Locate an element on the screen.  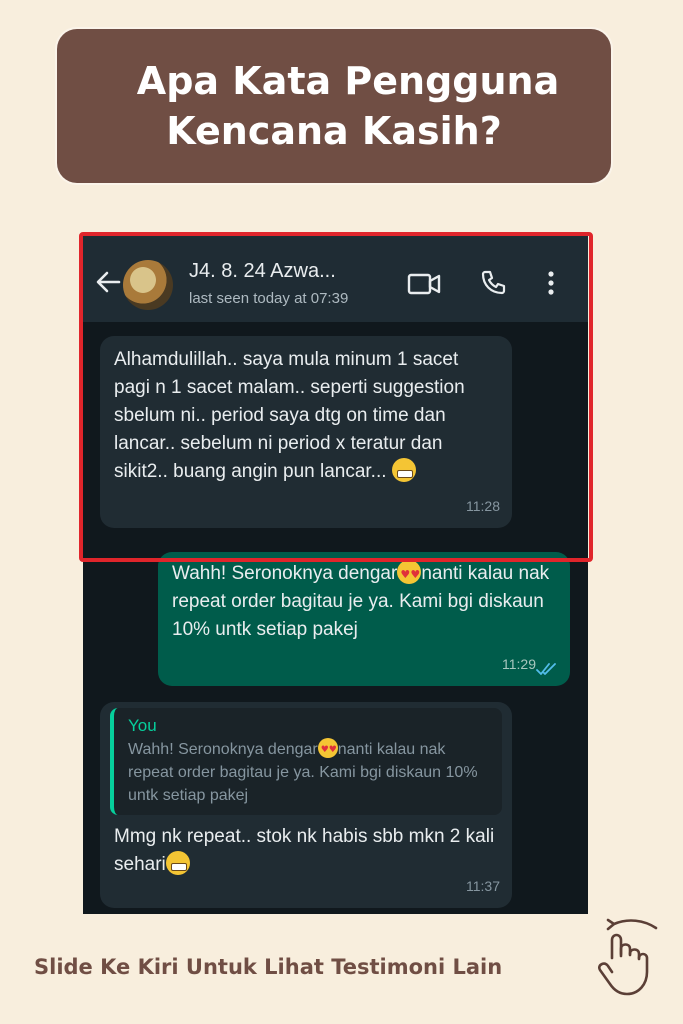
quoted-author: You is located at coordinates (142, 725).